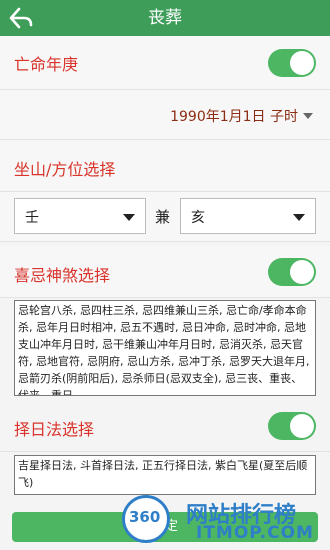 This screenshot has height=550, width=330. I want to click on page-title: 丧葬, so click(165, 18).